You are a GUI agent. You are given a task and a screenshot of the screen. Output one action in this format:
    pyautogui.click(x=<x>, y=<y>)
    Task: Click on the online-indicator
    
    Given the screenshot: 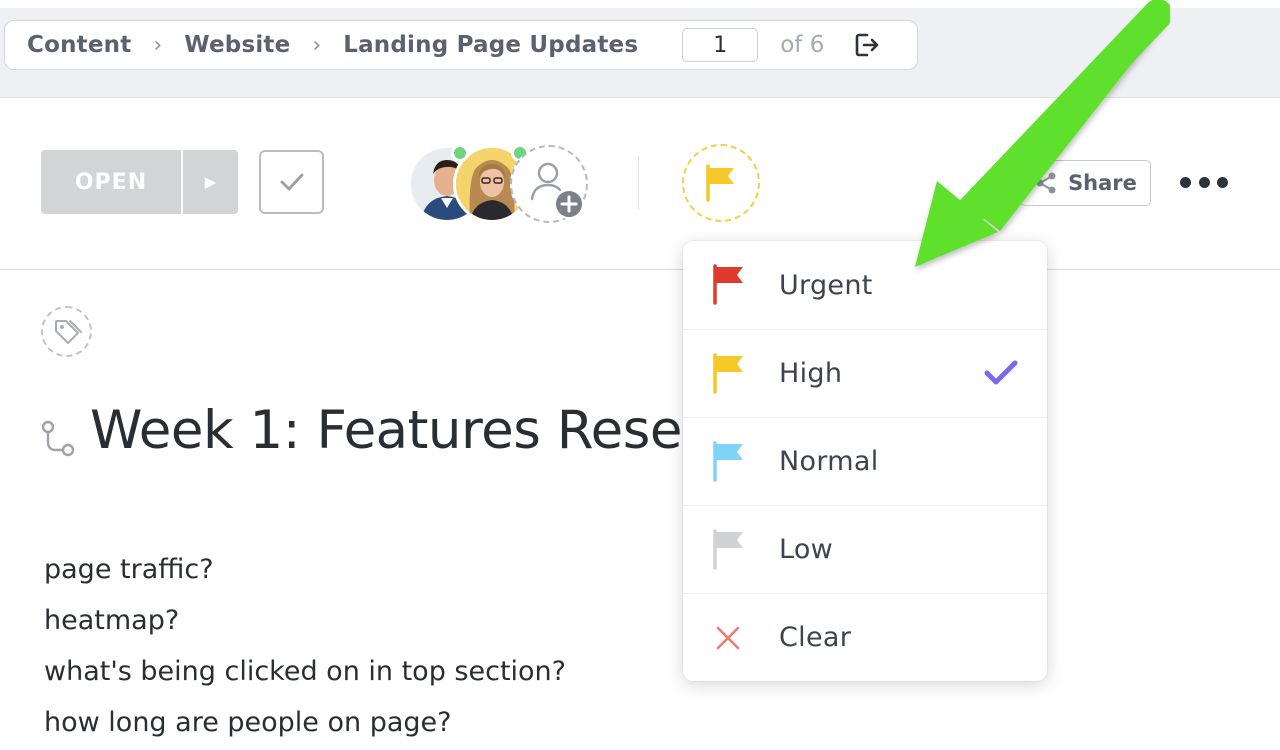 What is the action you would take?
    pyautogui.click(x=460, y=153)
    